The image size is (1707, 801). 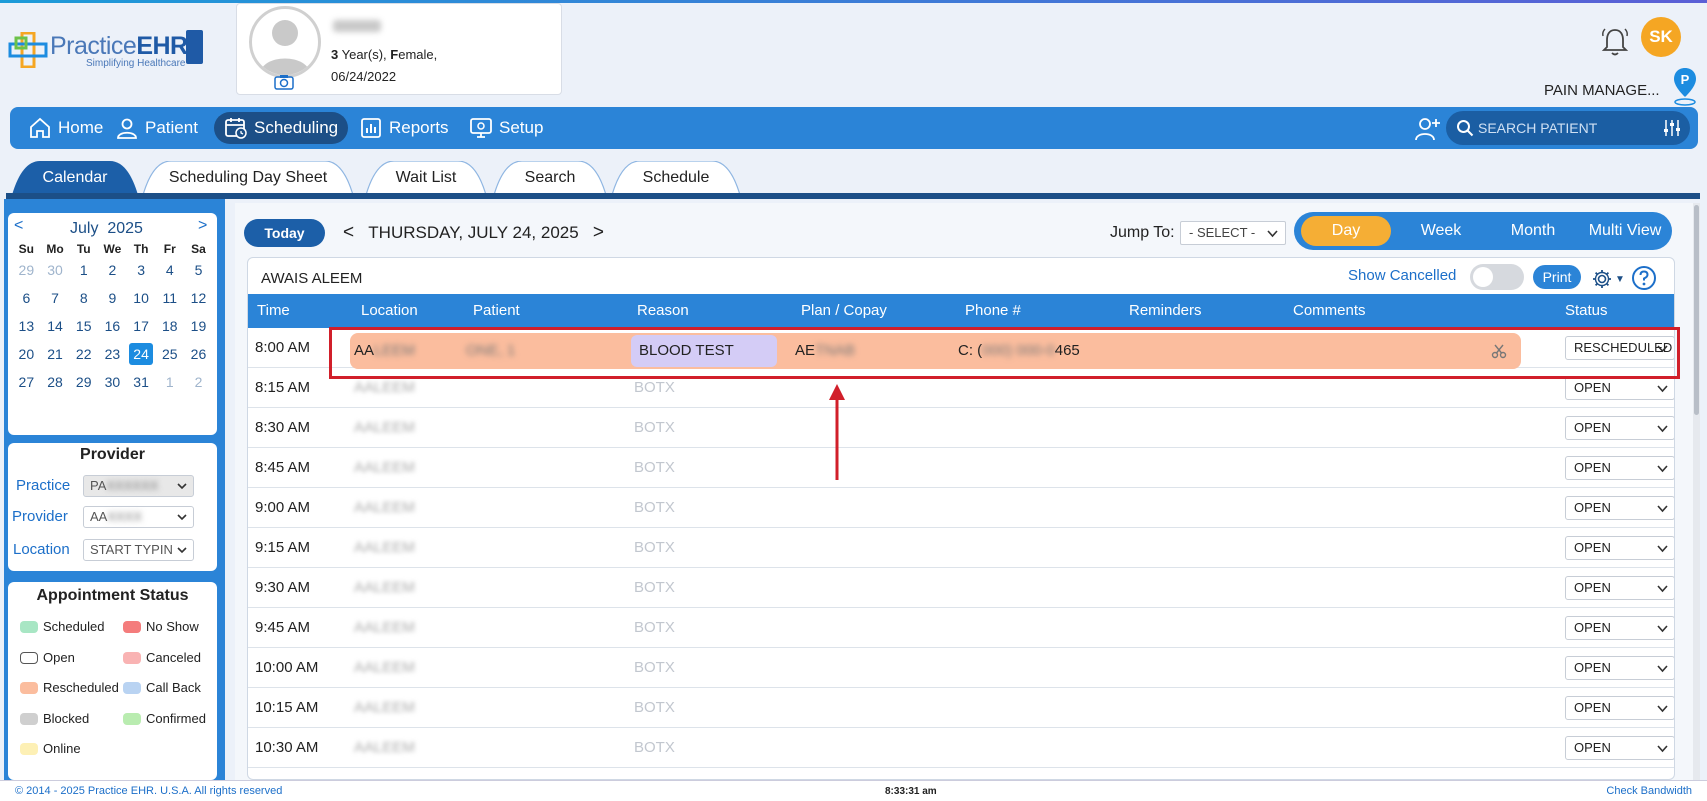 What do you see at coordinates (426, 178) in the screenshot?
I see `tab-wait-list: Wait List` at bounding box center [426, 178].